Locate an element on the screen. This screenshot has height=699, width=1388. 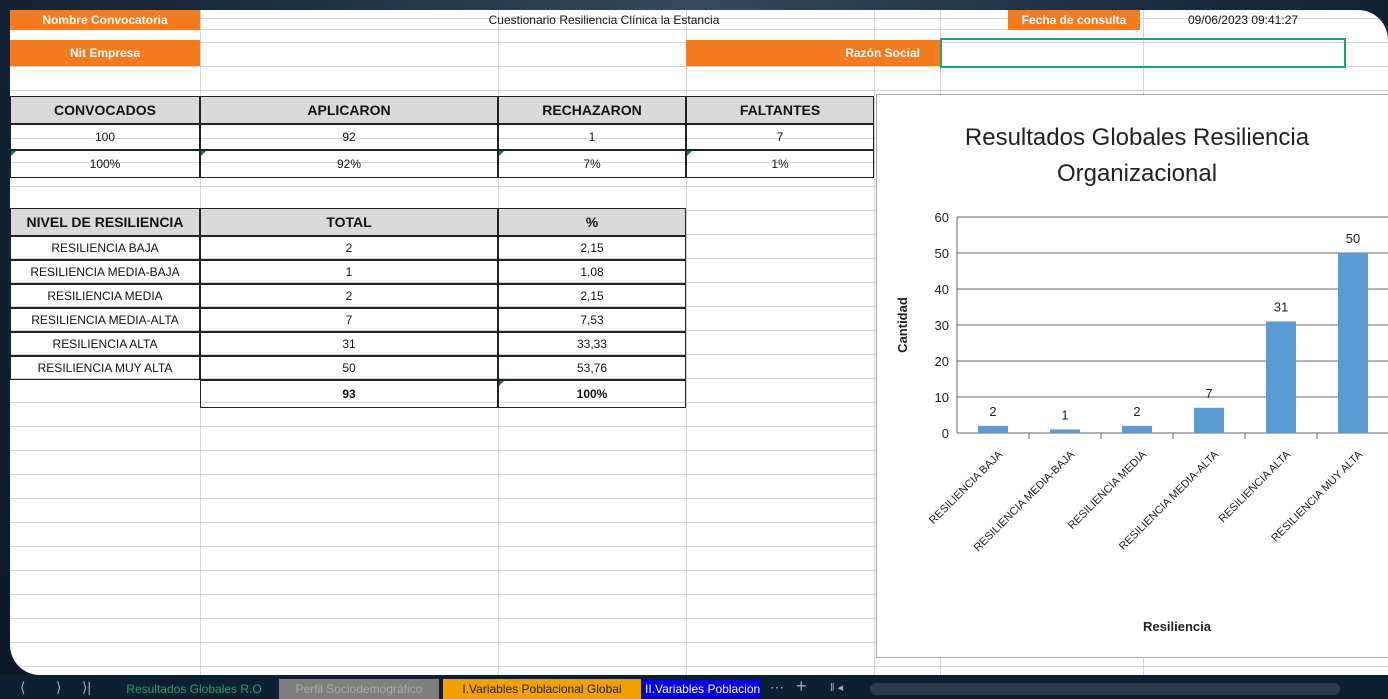
level-name-cell: RESILIENCIA MUY ALTA is located at coordinates (105, 368).